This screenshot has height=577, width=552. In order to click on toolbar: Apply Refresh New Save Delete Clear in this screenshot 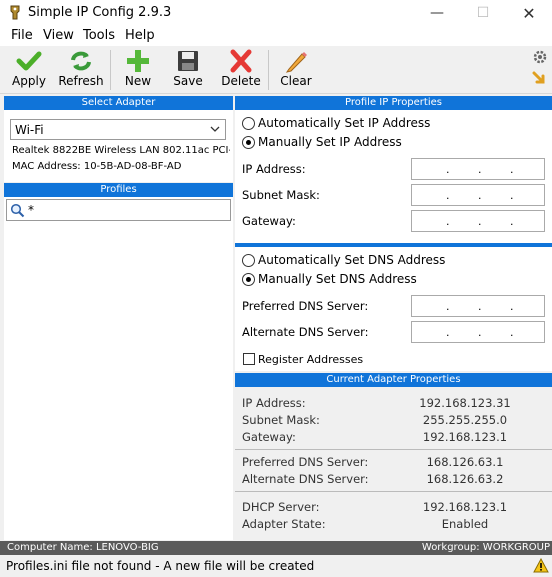, I will do `click(276, 70)`.